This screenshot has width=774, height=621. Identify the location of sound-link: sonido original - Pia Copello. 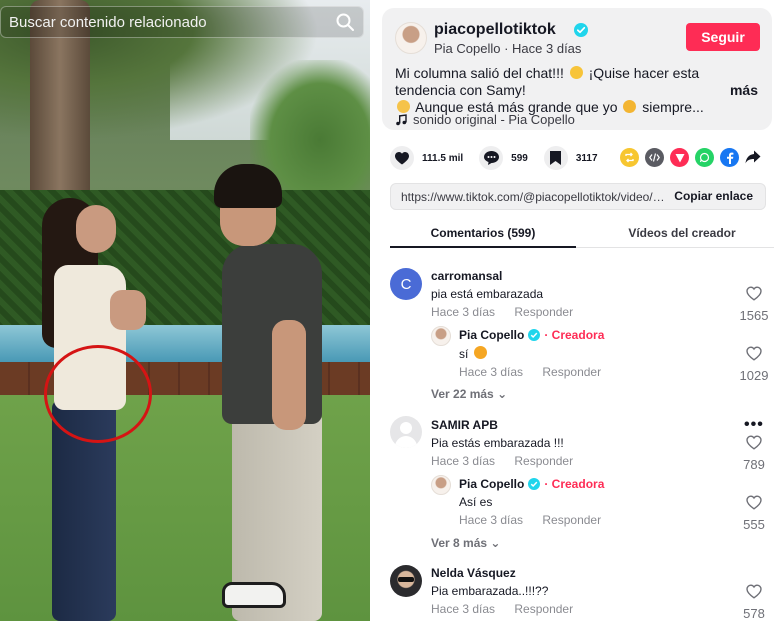
(485, 119).